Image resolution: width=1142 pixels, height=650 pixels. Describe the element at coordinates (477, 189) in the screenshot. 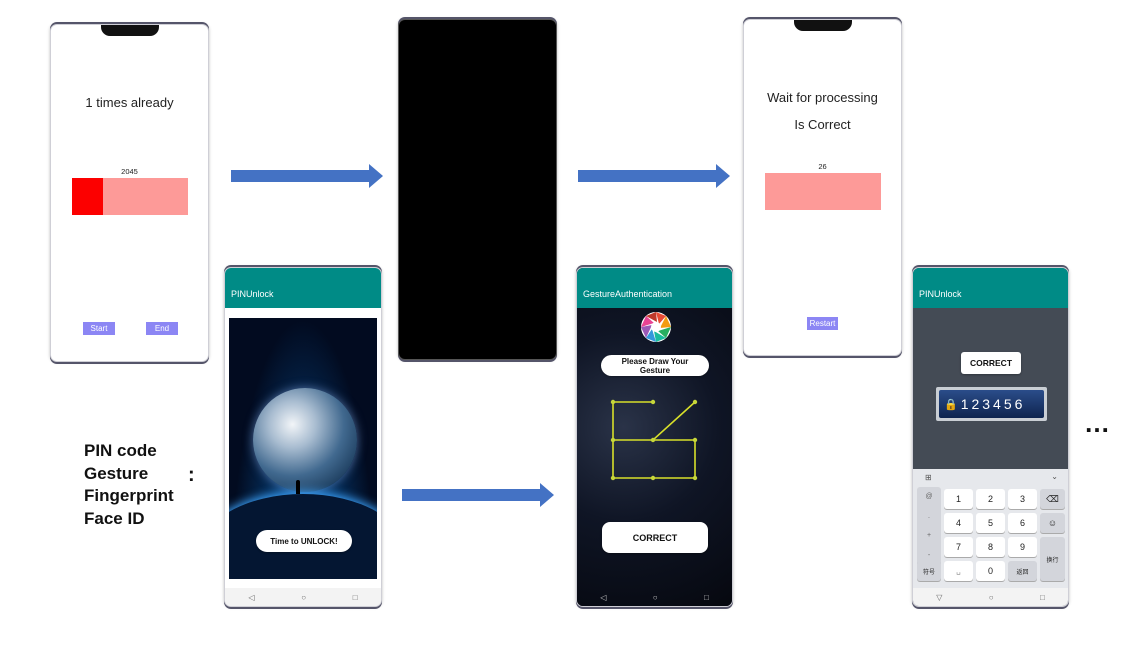

I see `phone-black-screen` at that location.